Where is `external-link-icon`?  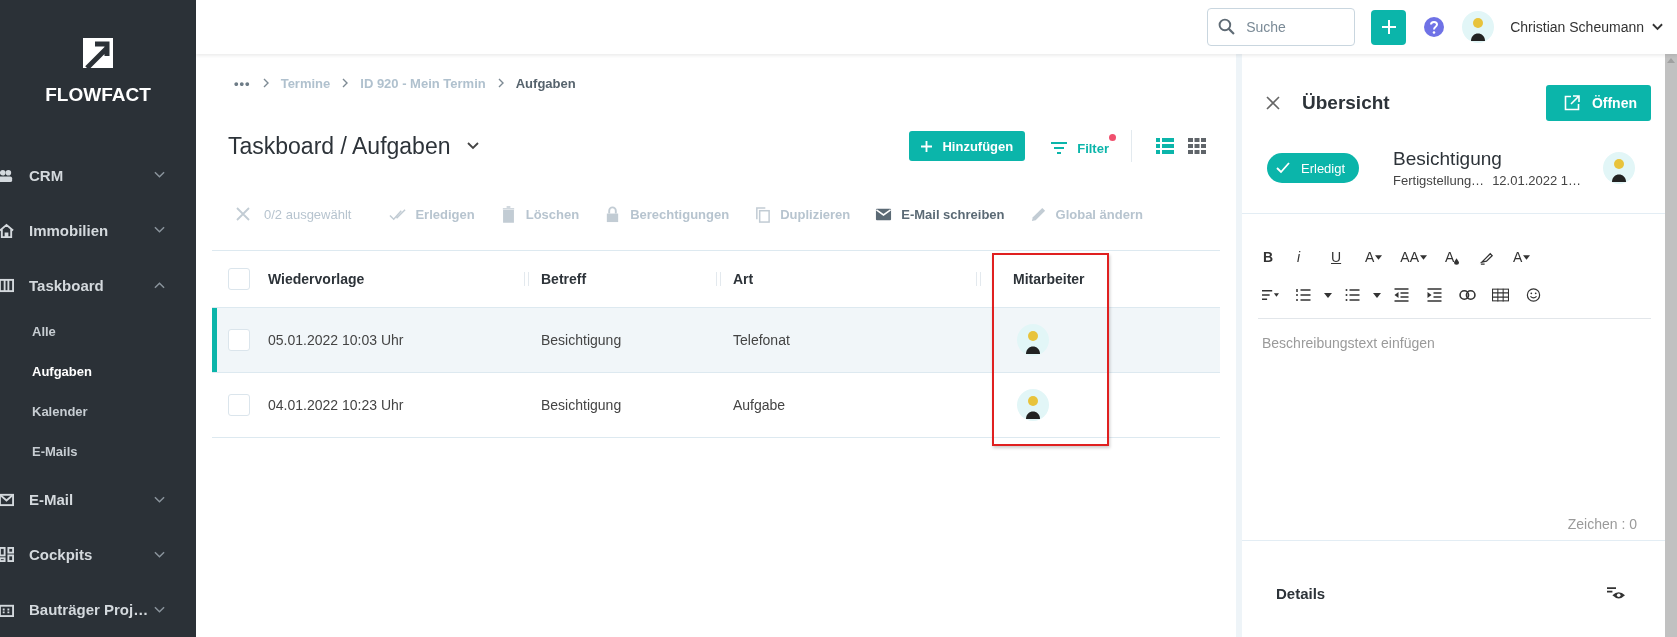 external-link-icon is located at coordinates (1571, 103).